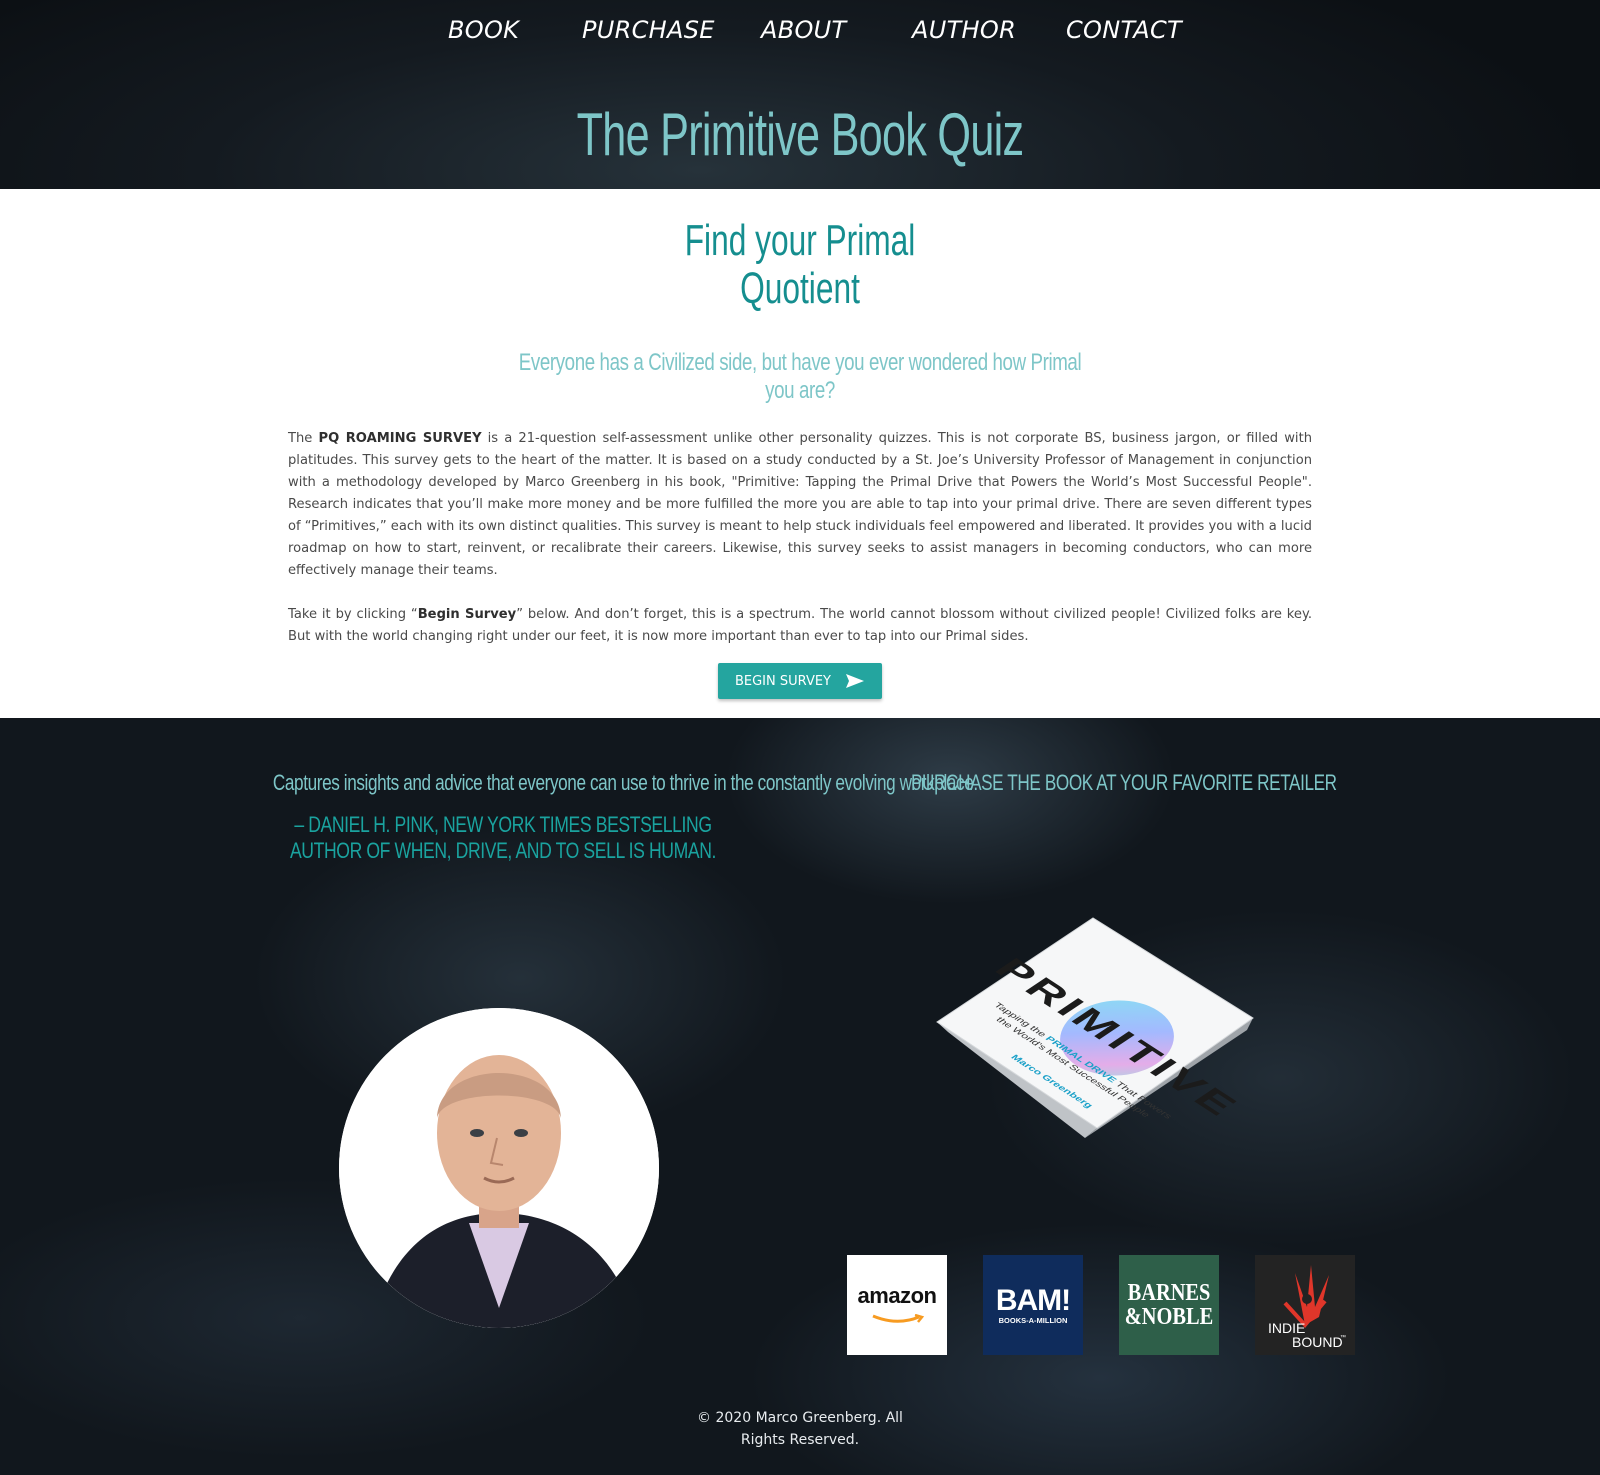 This screenshot has width=1600, height=1475. I want to click on retailer-amazon: amazon, so click(897, 1305).